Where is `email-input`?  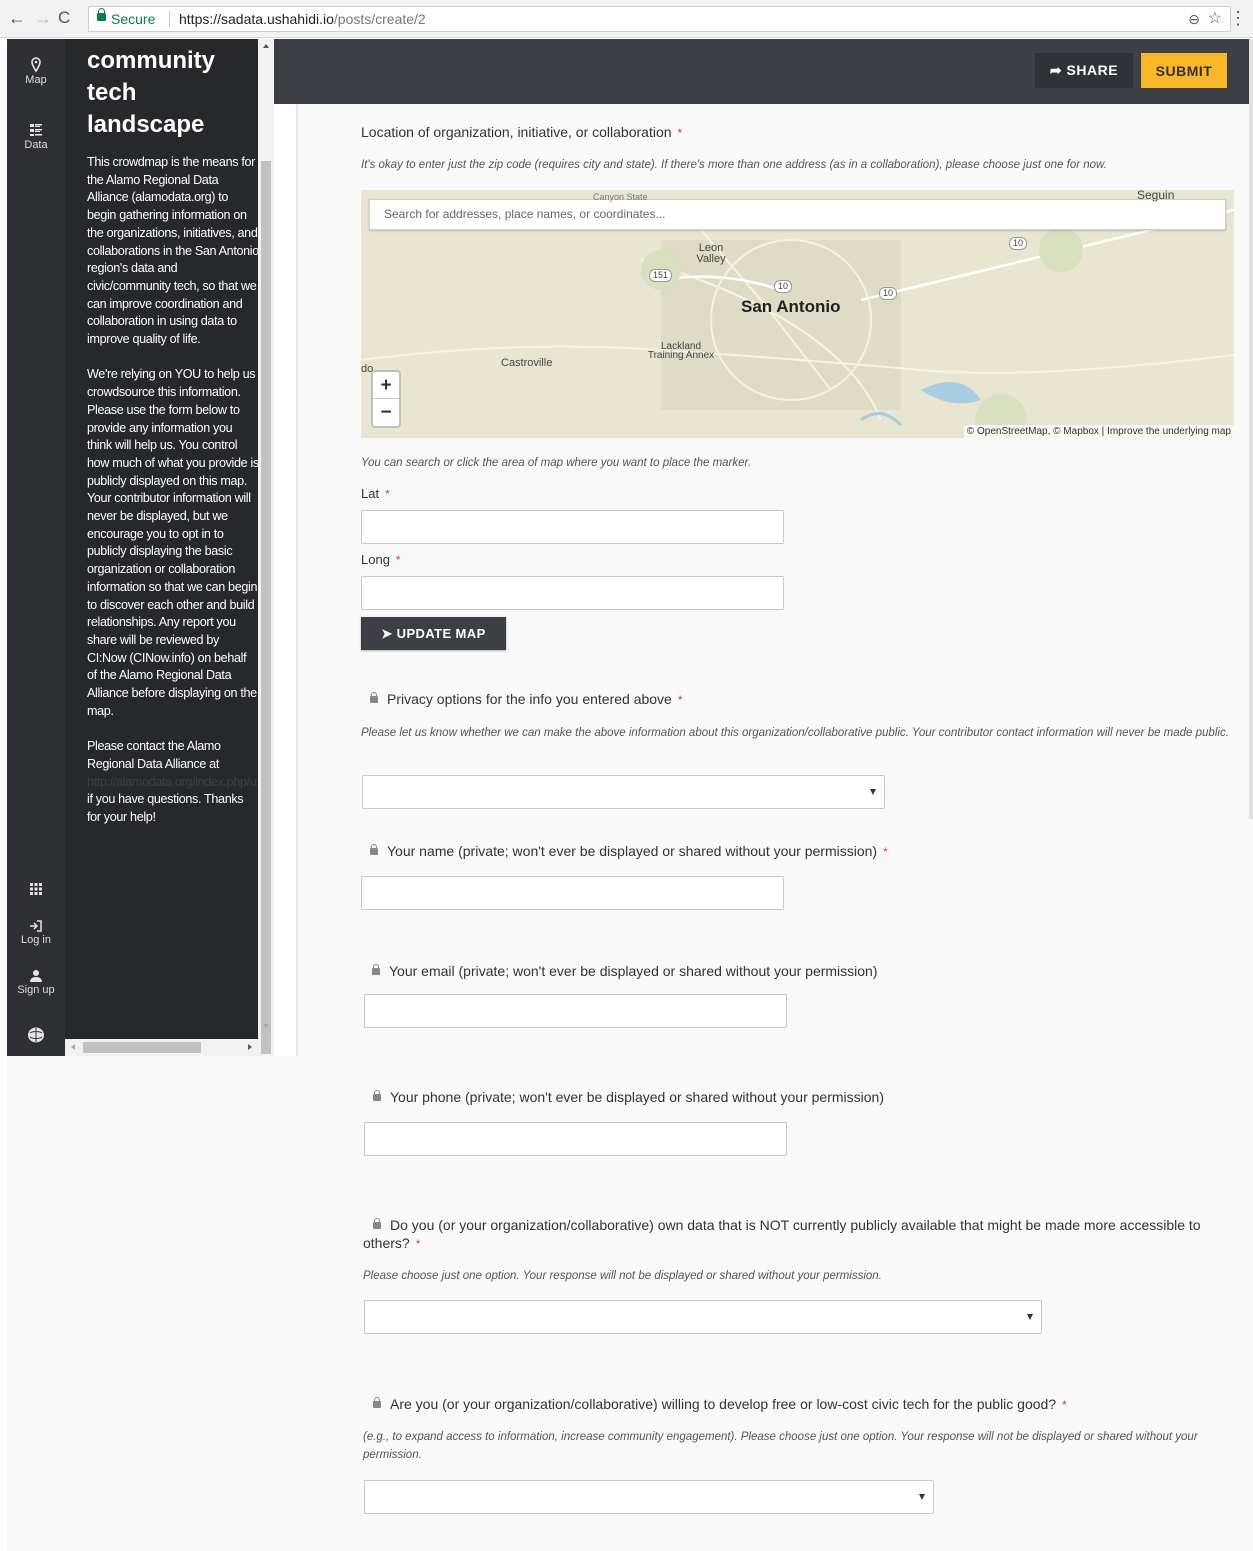 email-input is located at coordinates (575, 1011).